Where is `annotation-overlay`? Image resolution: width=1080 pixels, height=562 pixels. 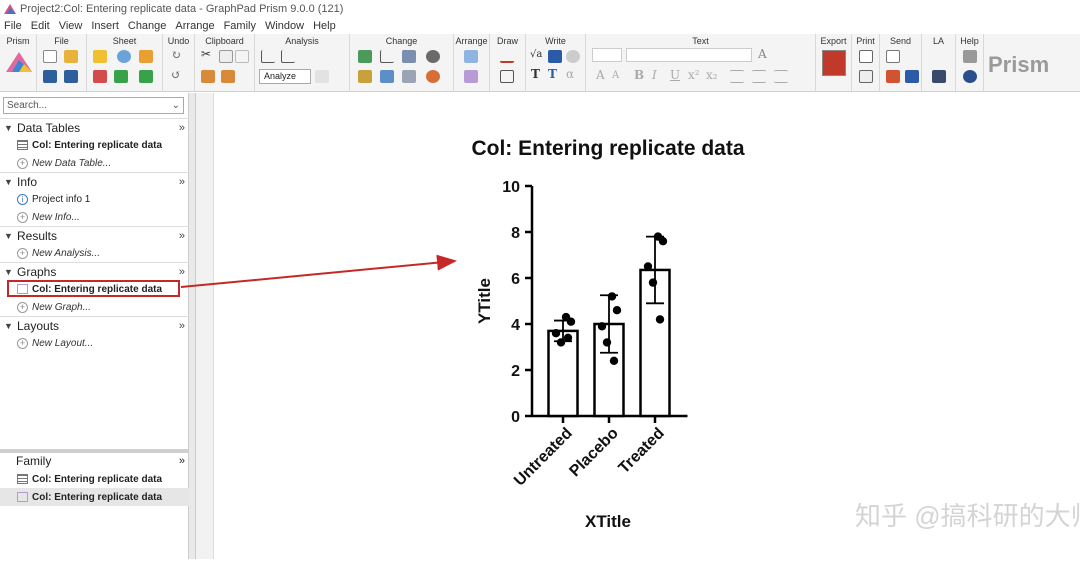
annotation-overlay is located at coordinates (318, 271).